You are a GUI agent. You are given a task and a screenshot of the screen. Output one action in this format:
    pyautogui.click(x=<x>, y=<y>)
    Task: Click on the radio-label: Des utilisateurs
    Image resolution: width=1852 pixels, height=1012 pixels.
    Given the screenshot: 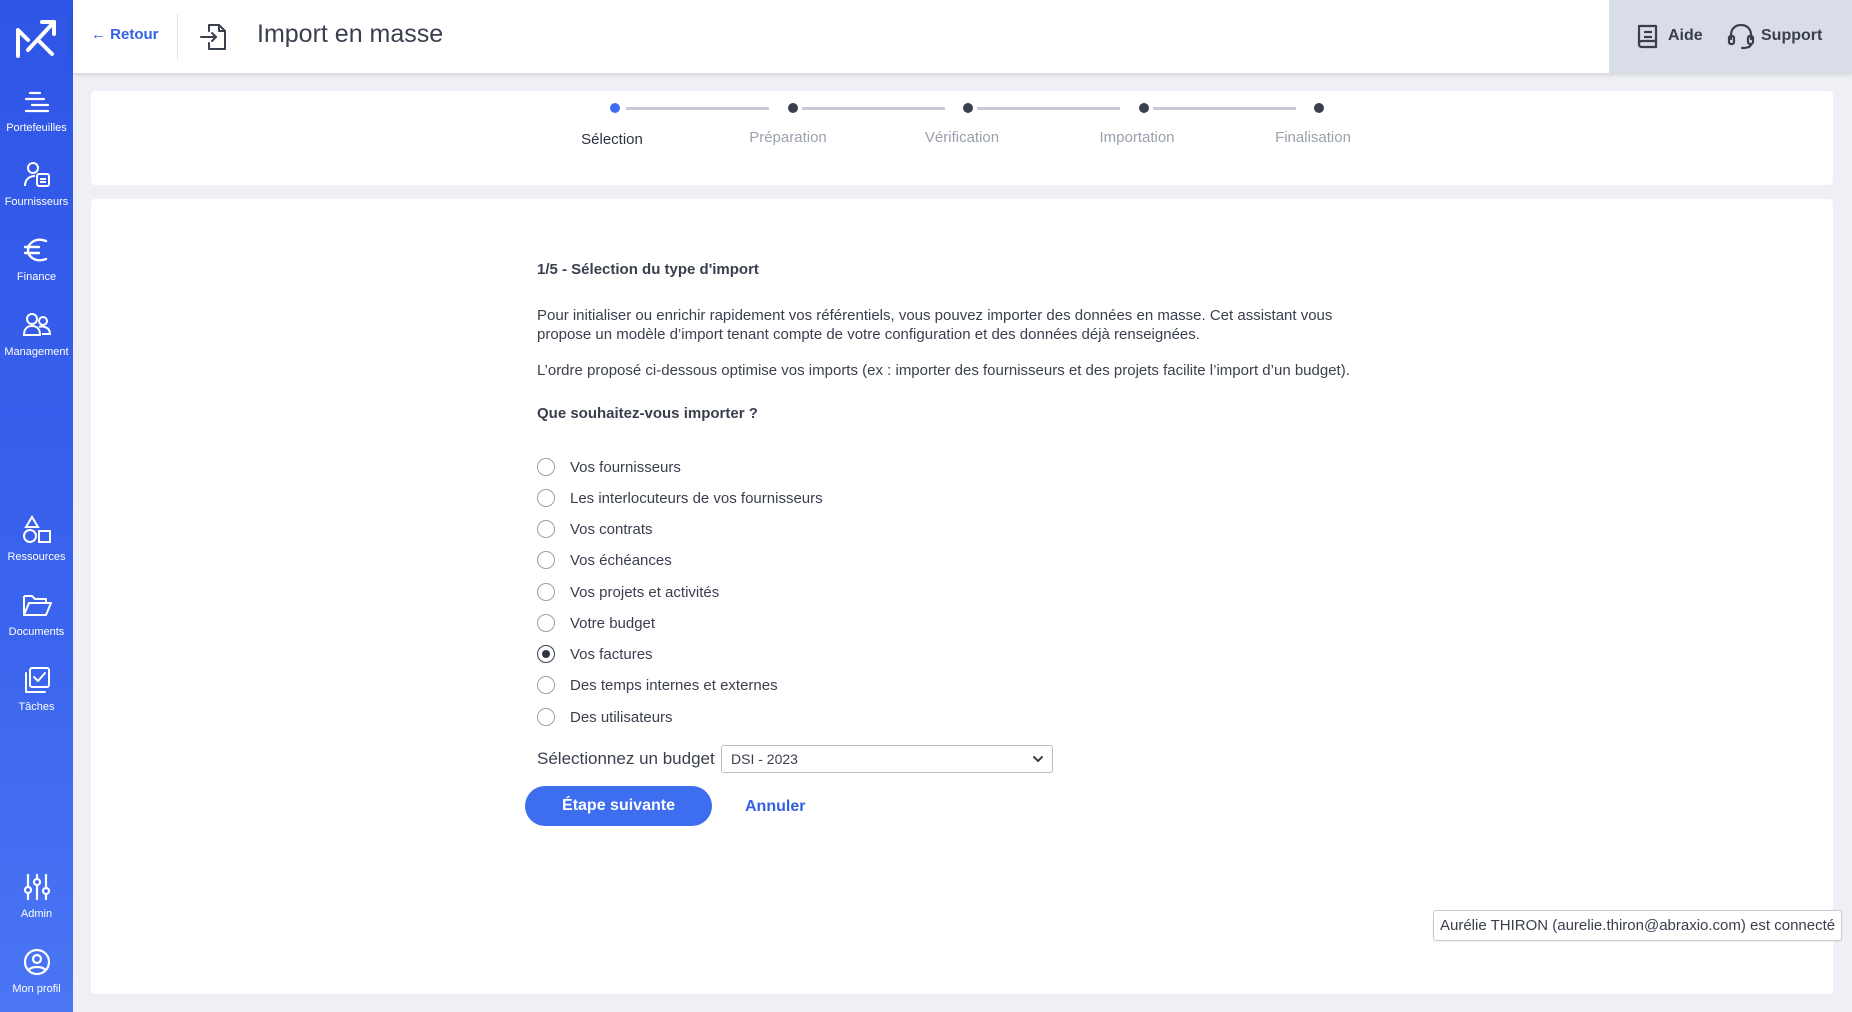 What is the action you would take?
    pyautogui.click(x=621, y=717)
    